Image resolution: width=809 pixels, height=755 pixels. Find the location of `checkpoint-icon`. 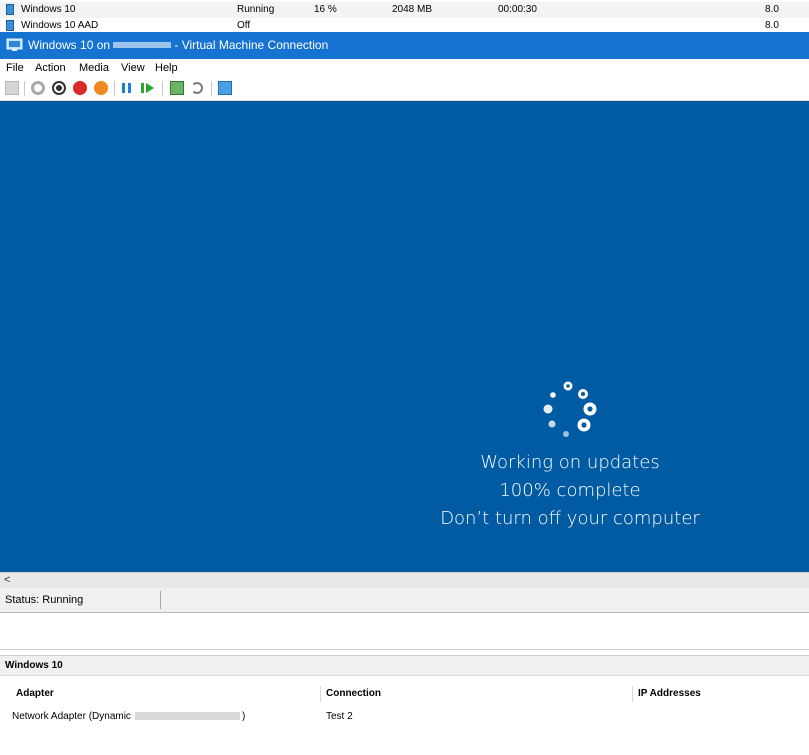

checkpoint-icon is located at coordinates (177, 88).